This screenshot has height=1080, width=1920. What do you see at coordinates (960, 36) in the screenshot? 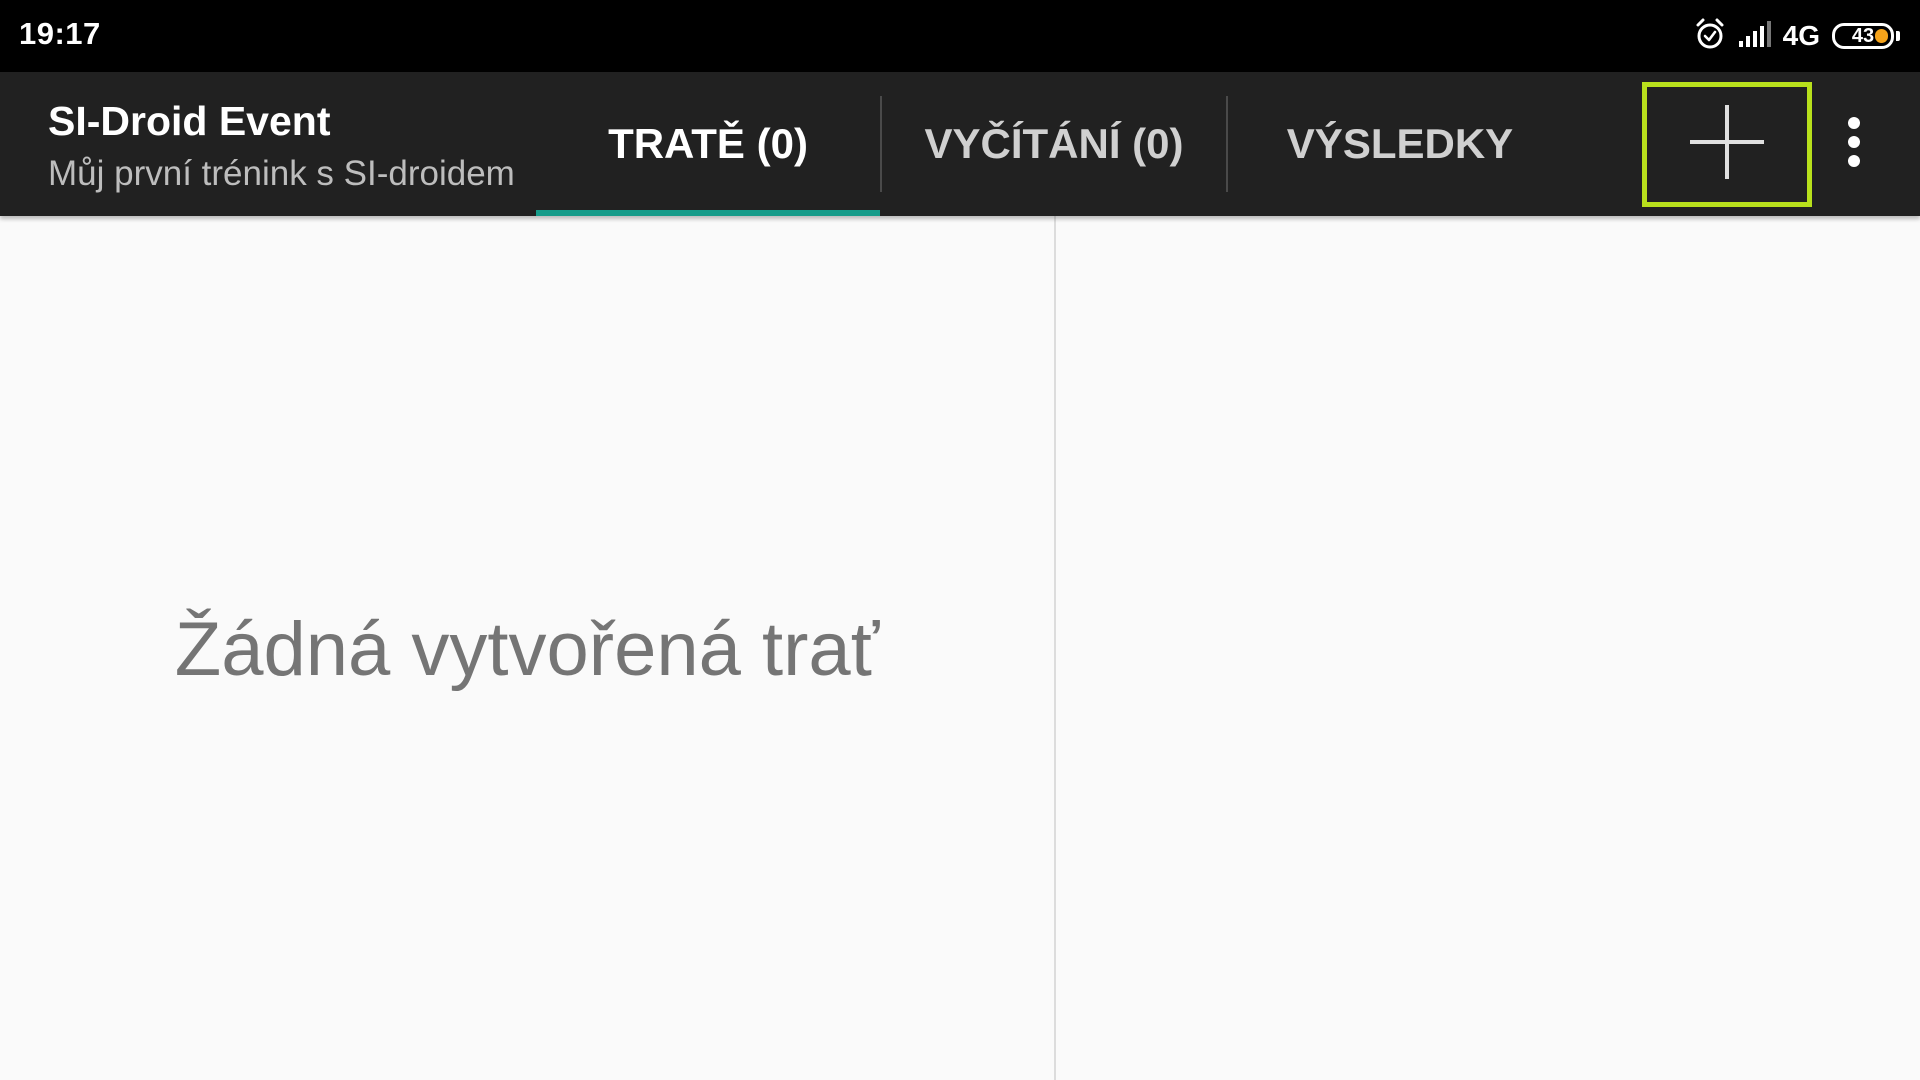
I see `status-bar: 19:17 4G 43` at bounding box center [960, 36].